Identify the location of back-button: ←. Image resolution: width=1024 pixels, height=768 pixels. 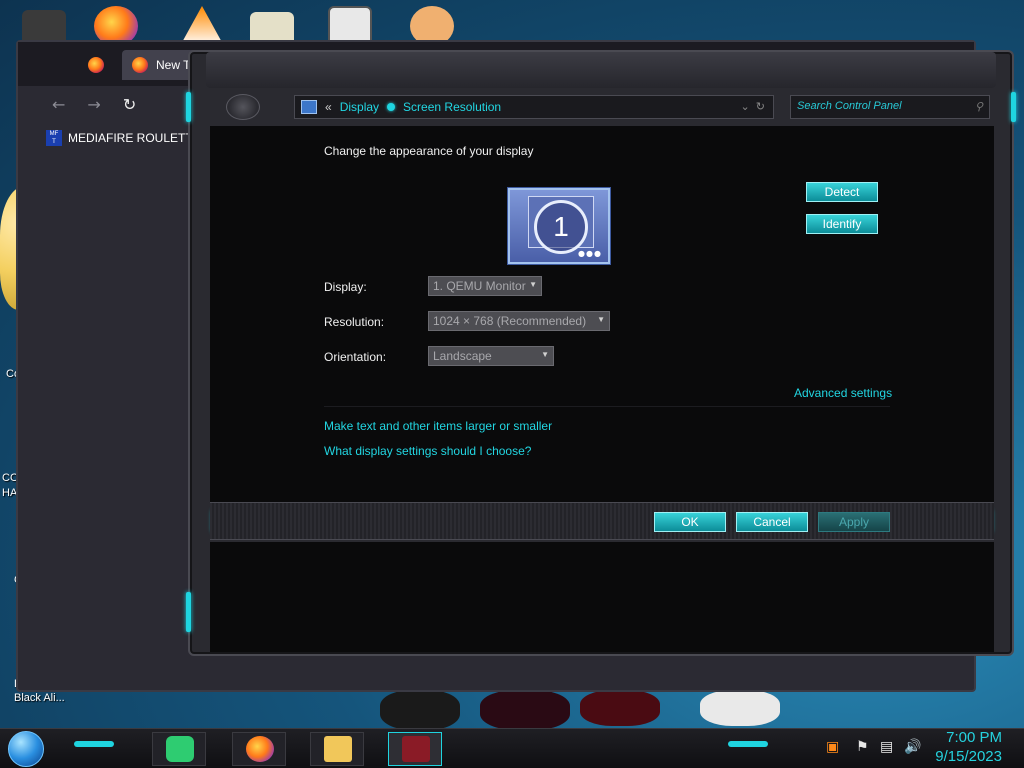
(58, 104).